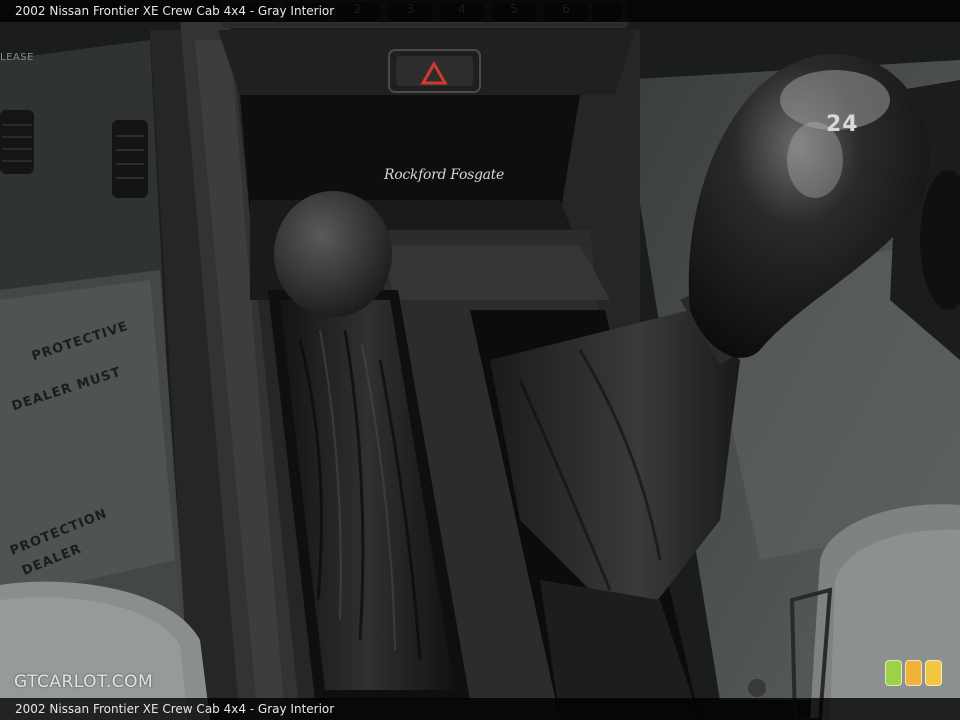  I want to click on shift-knob-label: 24, so click(842, 124).